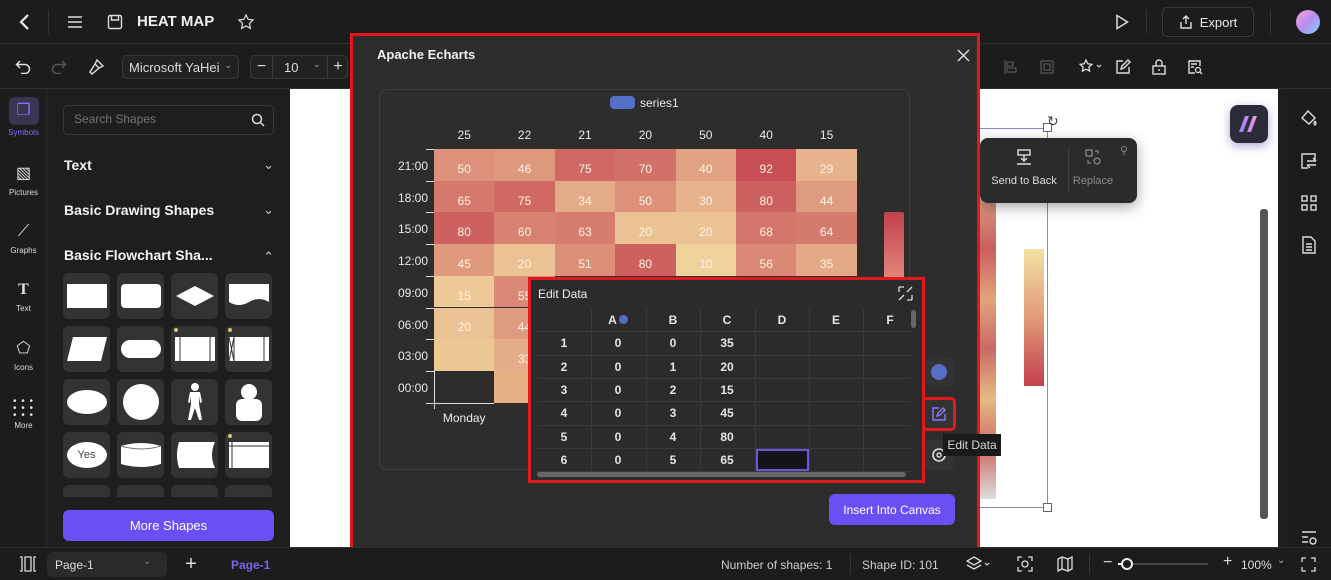 Image resolution: width=1331 pixels, height=580 pixels. What do you see at coordinates (75, 22) in the screenshot?
I see `menu-icon` at bounding box center [75, 22].